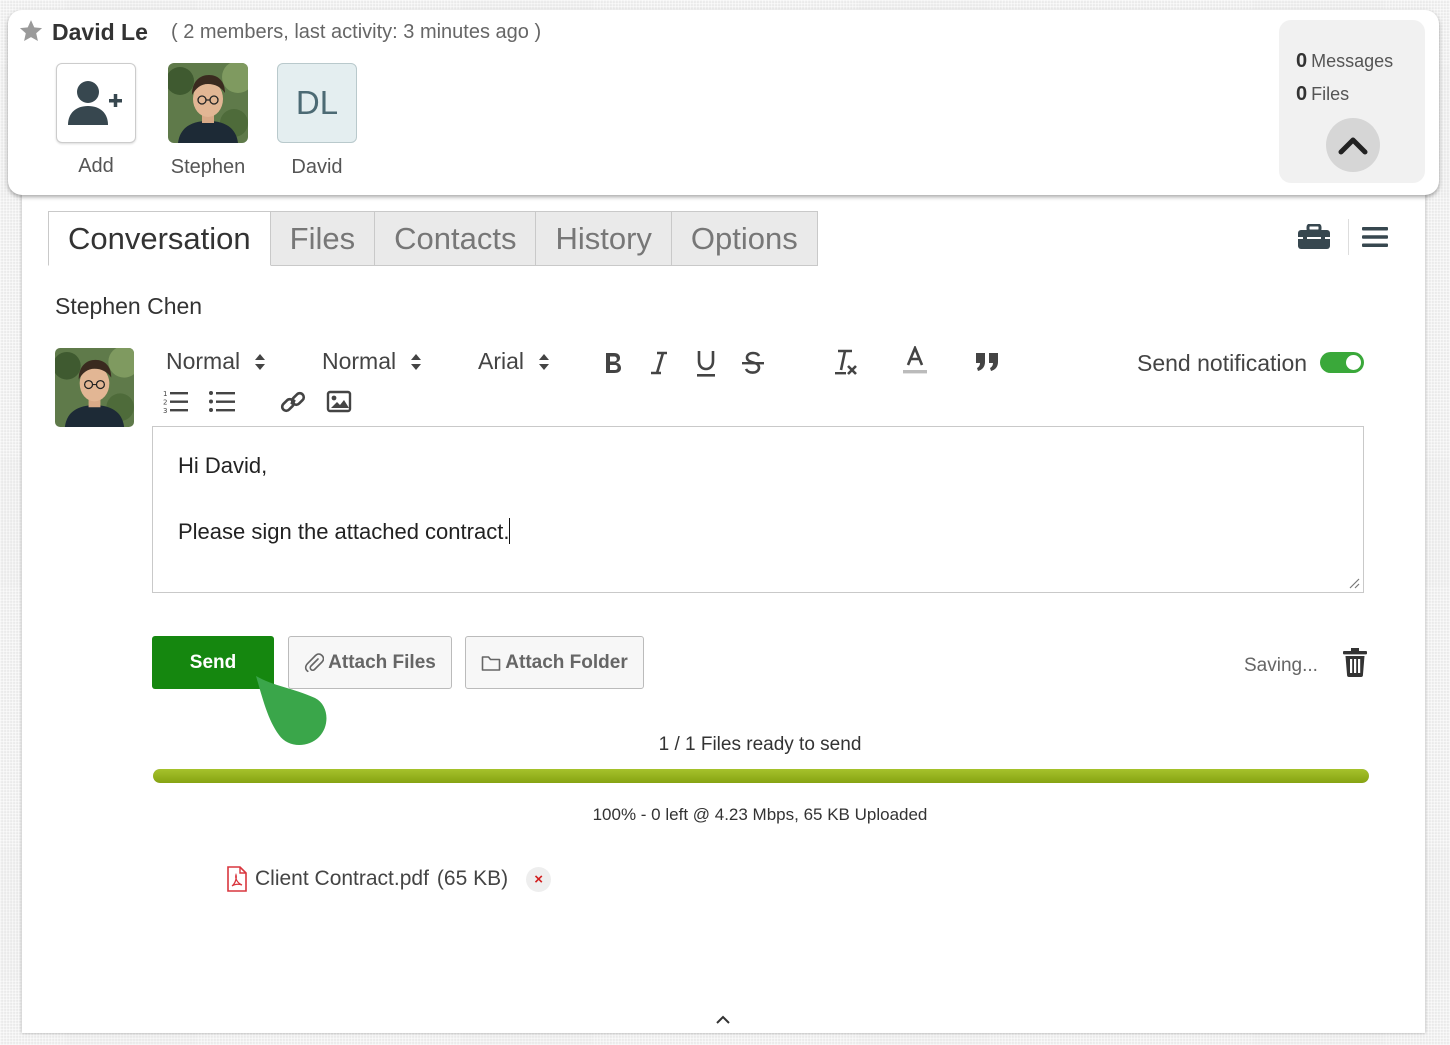 The image size is (1450, 1045). I want to click on pdf-file-icon, so click(237, 879).